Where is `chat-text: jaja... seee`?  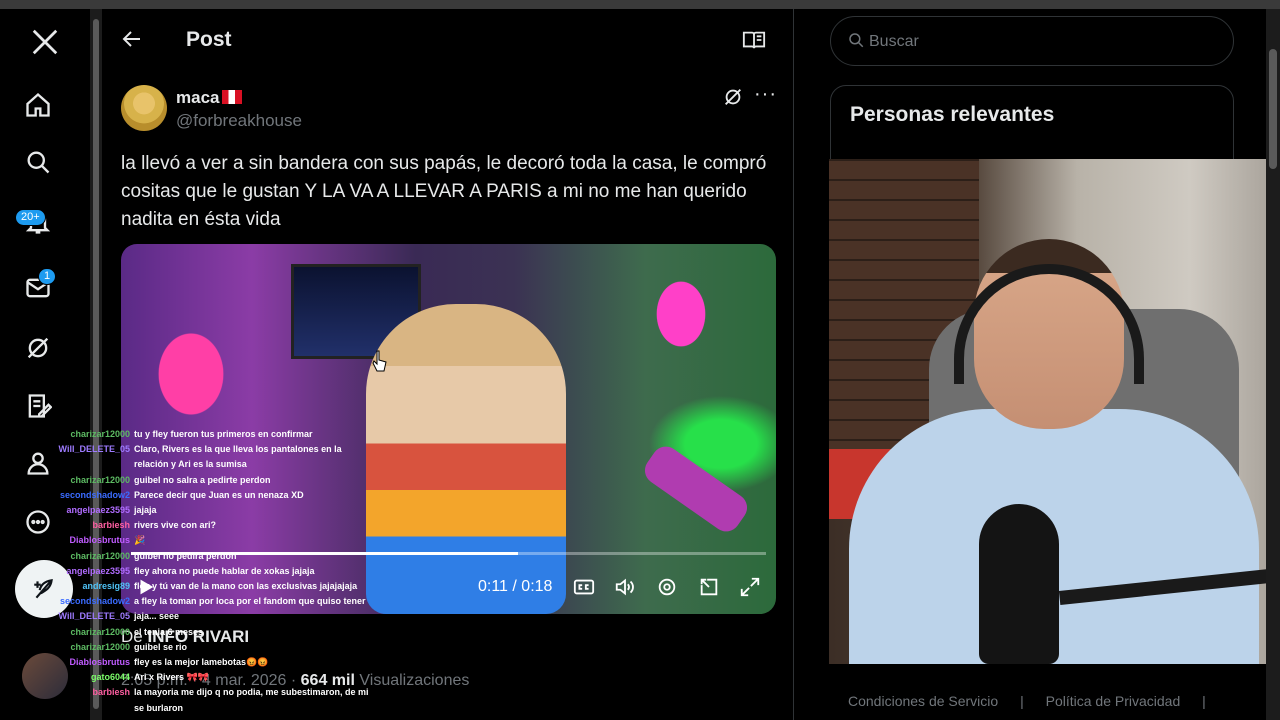 chat-text: jaja... seee is located at coordinates (157, 616).